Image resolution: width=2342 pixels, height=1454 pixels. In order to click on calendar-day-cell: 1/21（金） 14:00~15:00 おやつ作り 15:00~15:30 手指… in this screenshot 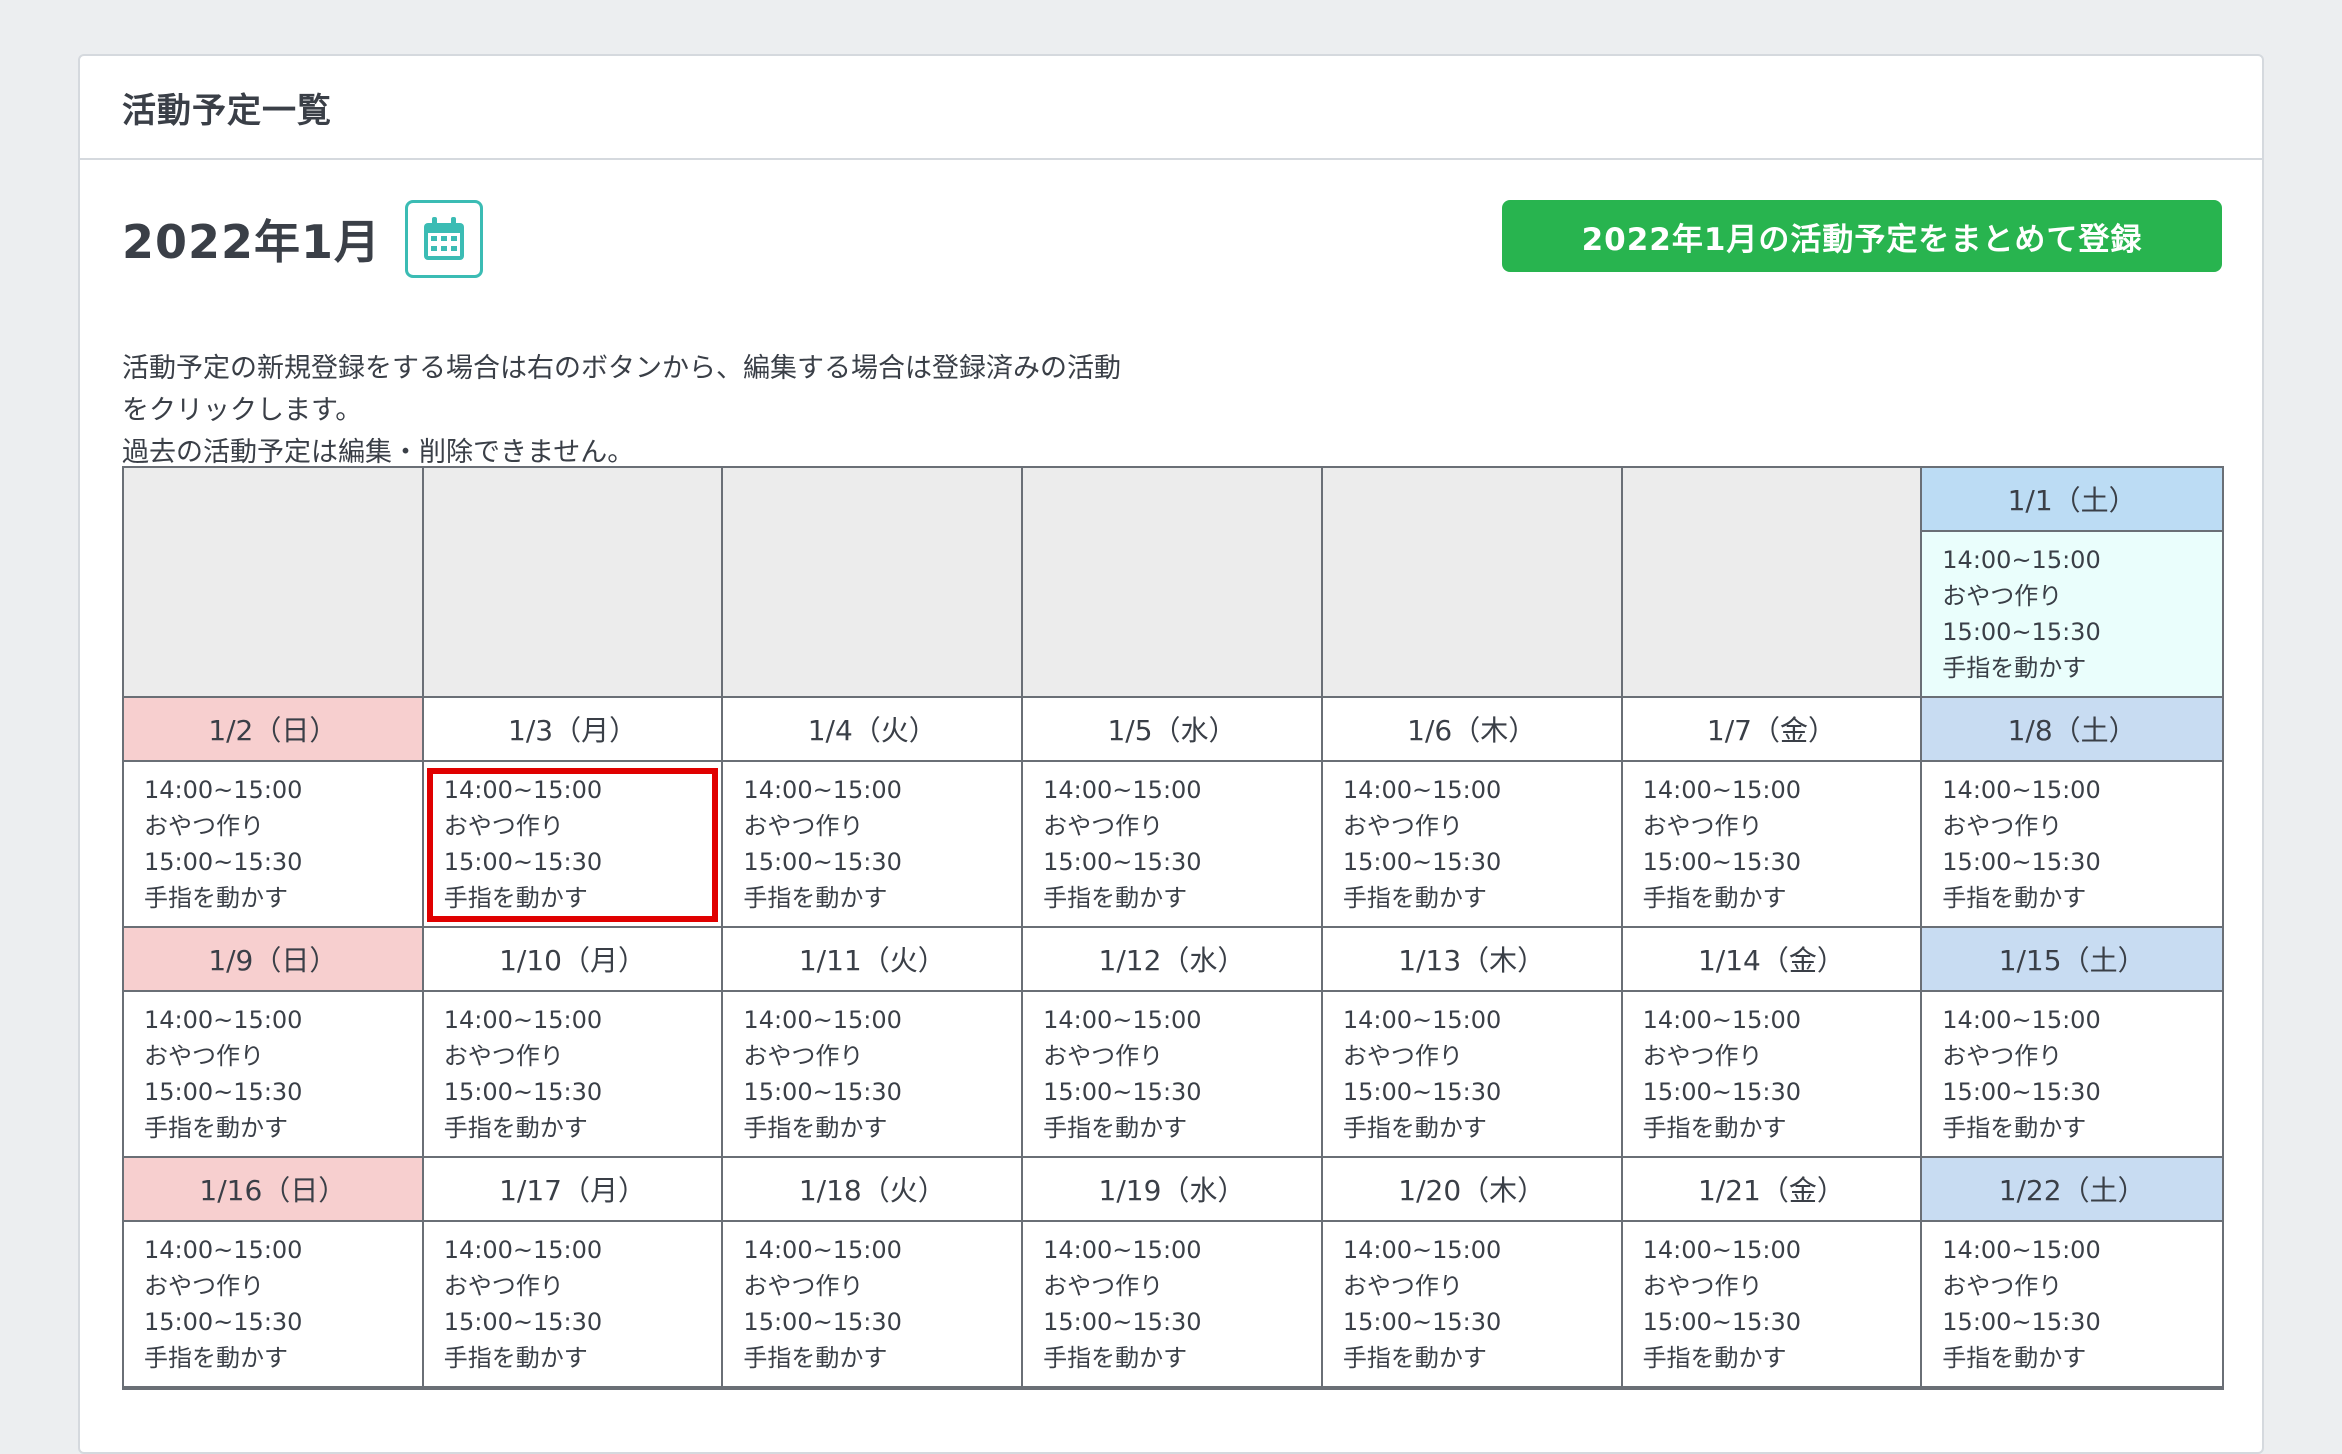, I will do `click(1772, 1273)`.